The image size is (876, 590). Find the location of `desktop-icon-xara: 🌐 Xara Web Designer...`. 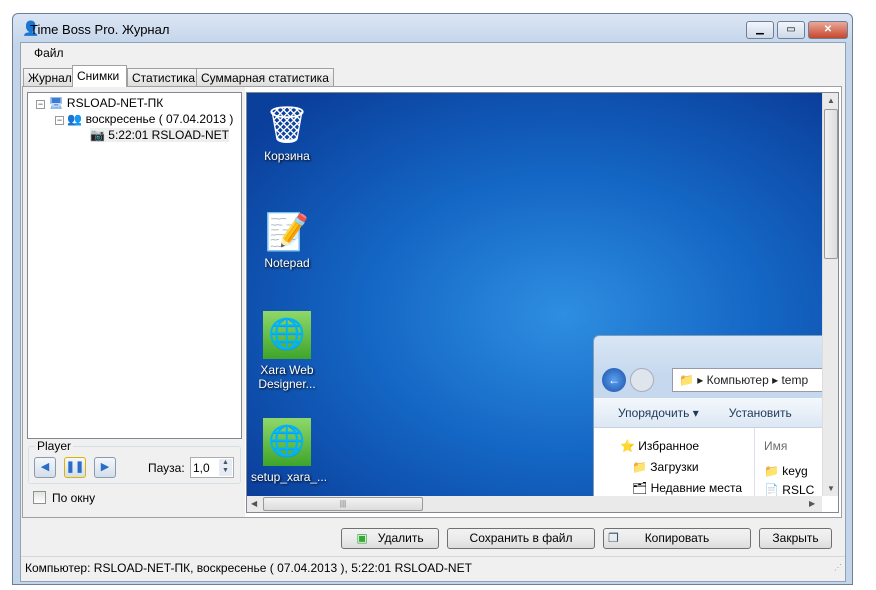

desktop-icon-xara: 🌐 Xara Web Designer... is located at coordinates (287, 351).